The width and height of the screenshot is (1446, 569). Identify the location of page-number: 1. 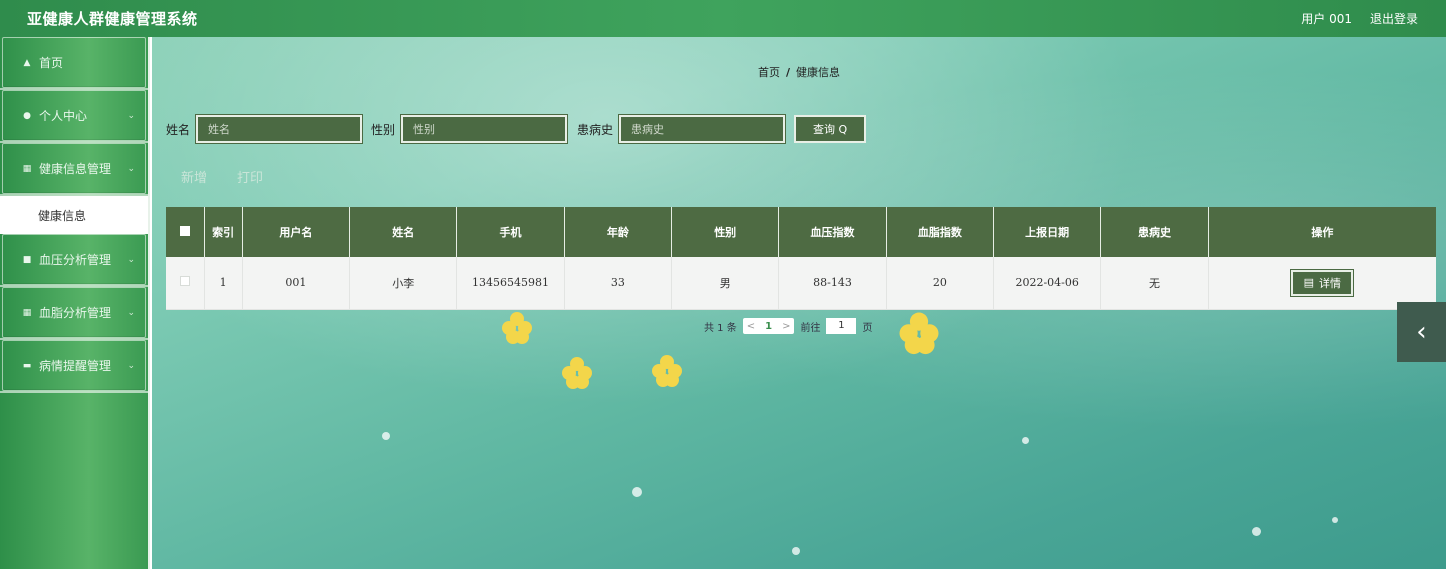
(768, 326).